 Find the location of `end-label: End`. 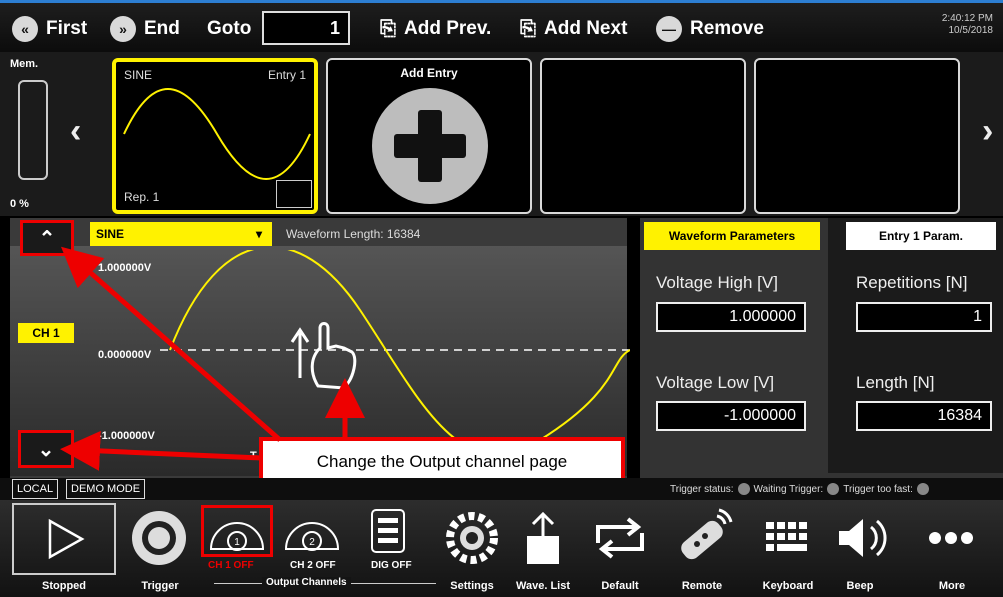

end-label: End is located at coordinates (162, 28).